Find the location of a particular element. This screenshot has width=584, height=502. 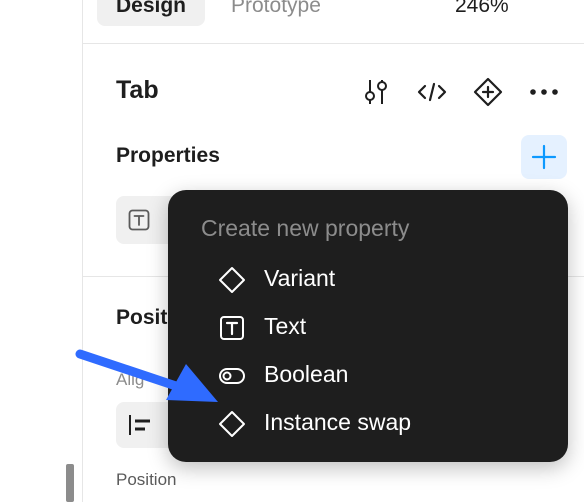

menu-item-variant: Variant is located at coordinates (368, 278).